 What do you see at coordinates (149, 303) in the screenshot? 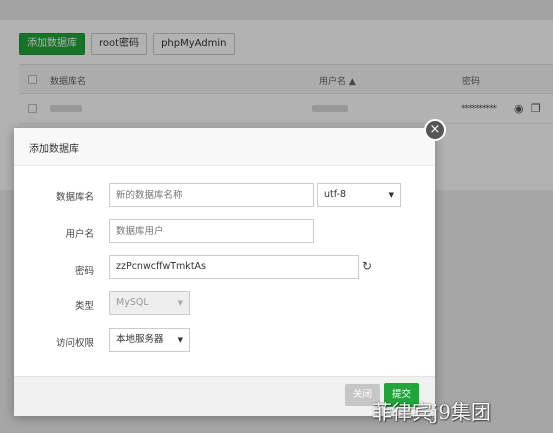
I see `type-select: MySQL ▼` at bounding box center [149, 303].